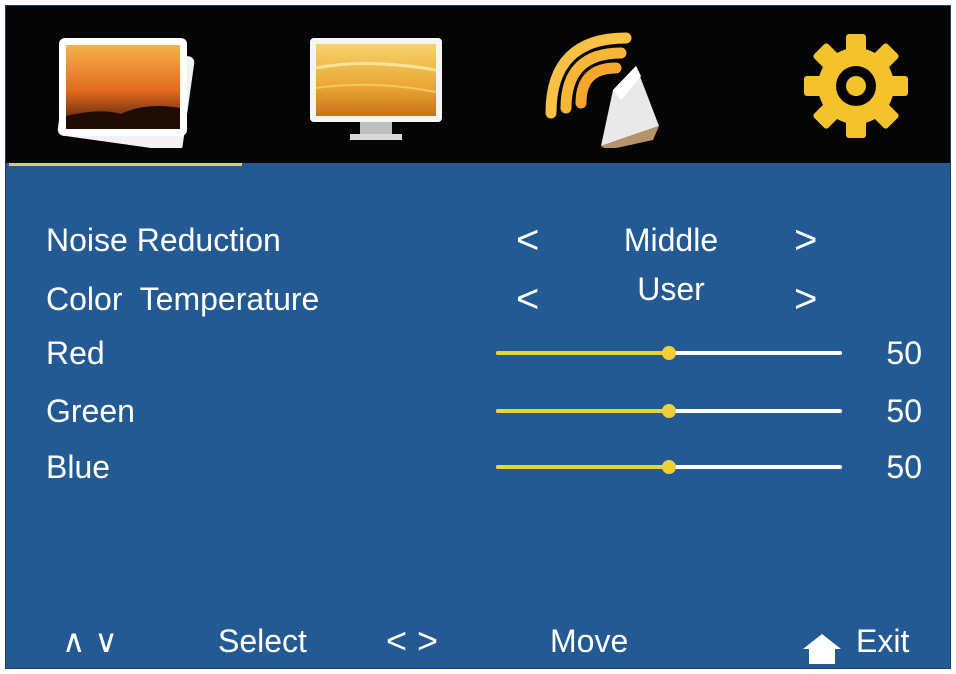  I want to click on blue-slider-knob, so click(669, 467).